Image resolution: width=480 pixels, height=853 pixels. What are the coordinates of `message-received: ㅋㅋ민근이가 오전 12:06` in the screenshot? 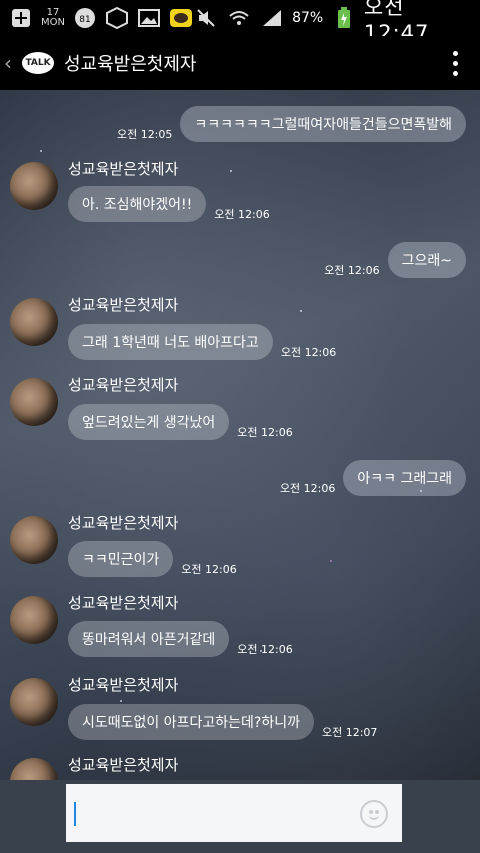 It's located at (152, 559).